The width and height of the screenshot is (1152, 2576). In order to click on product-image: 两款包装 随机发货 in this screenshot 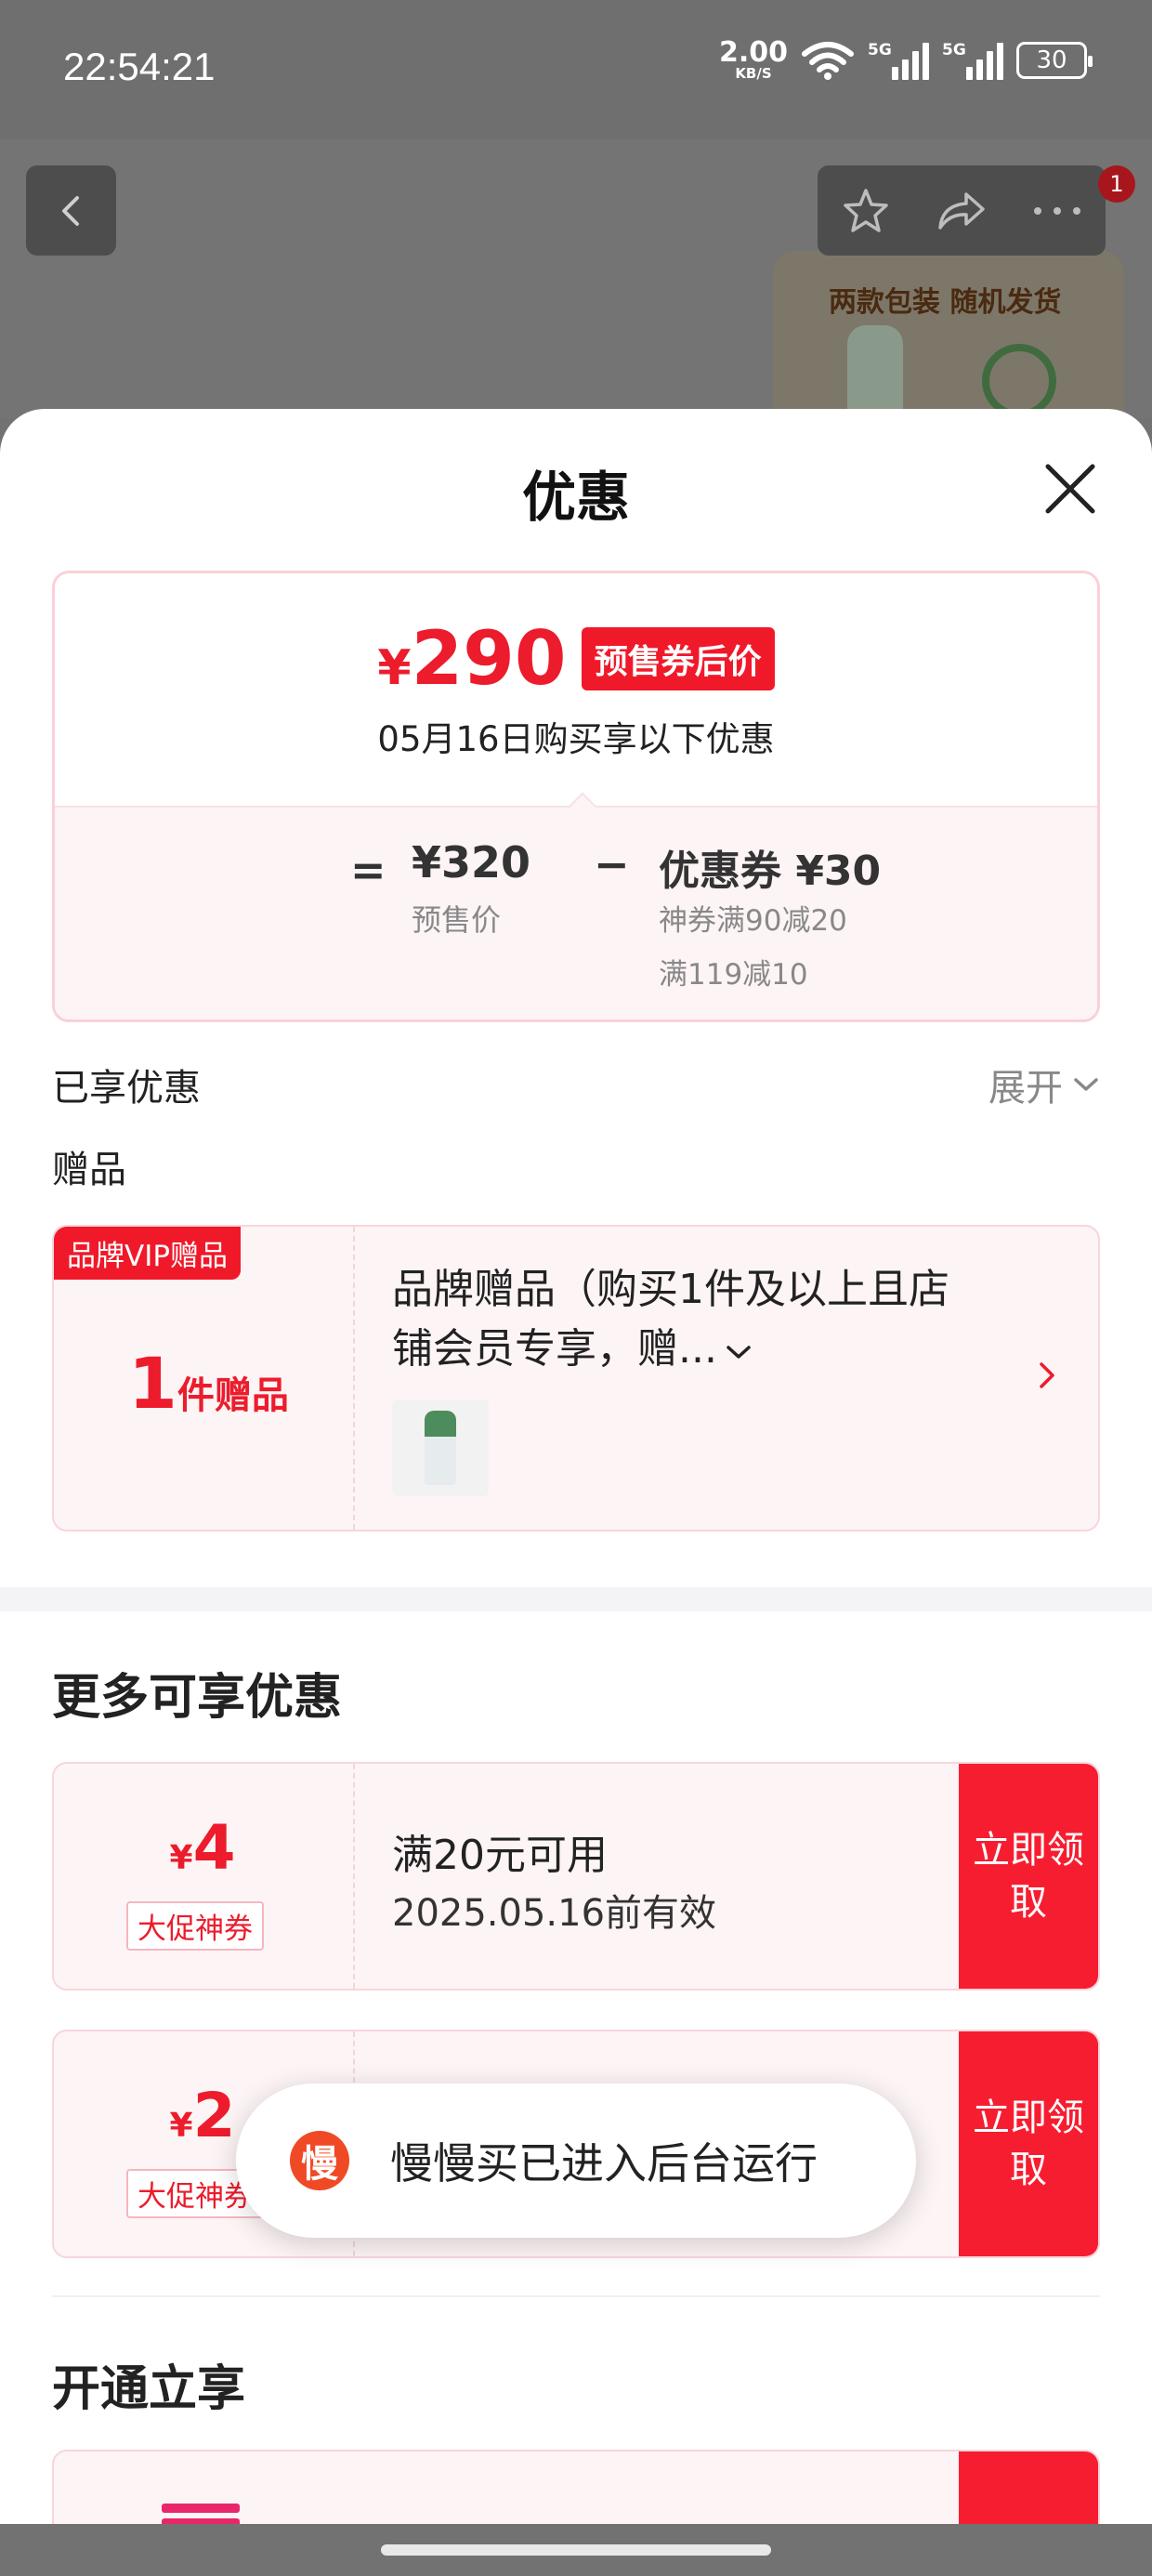, I will do `click(948, 334)`.